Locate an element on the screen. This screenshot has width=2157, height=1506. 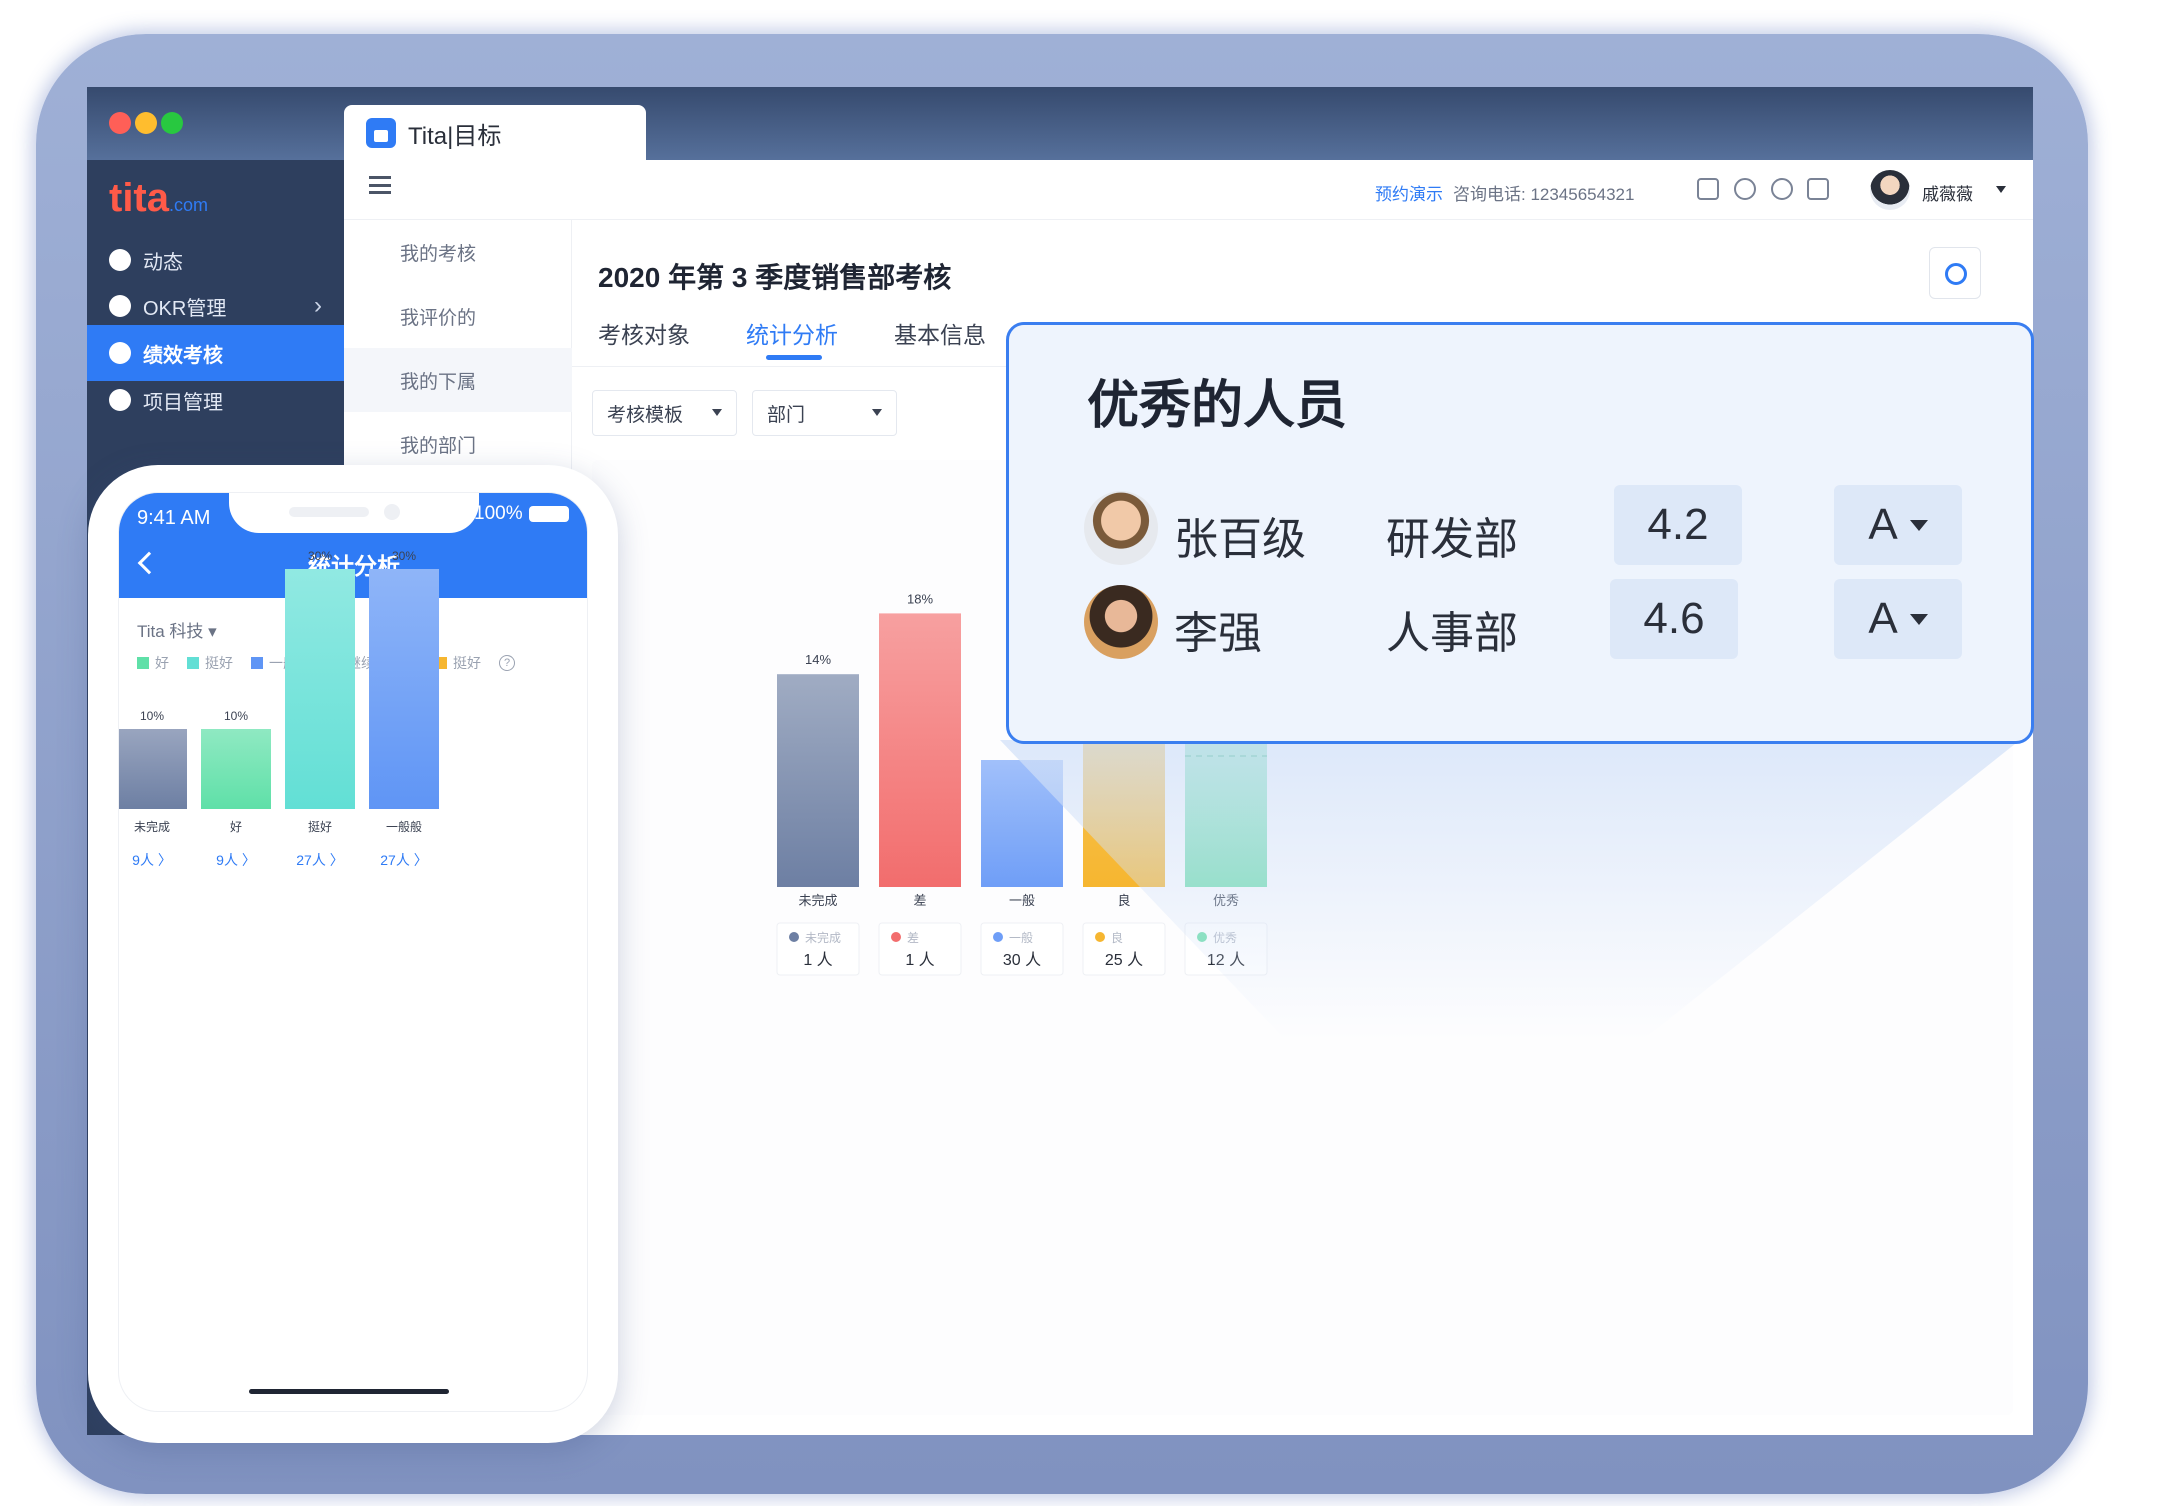
performer-row: 张百级 研发部 4.2 A is located at coordinates (1534, 527).